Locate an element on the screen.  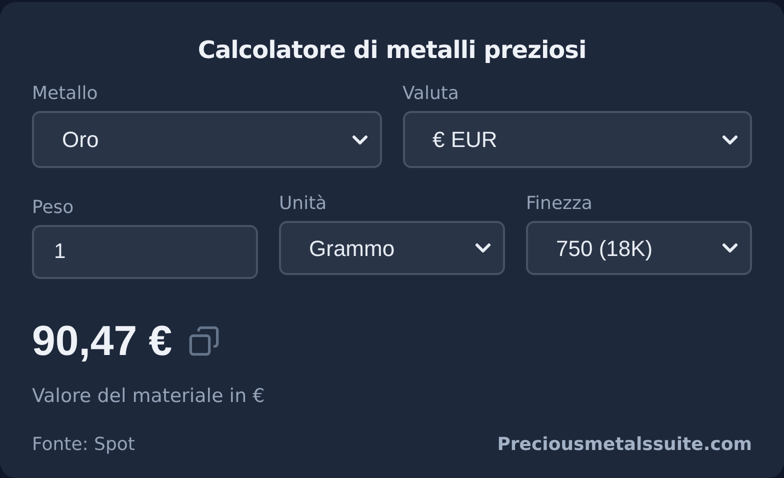
dropdown: € EUR is located at coordinates (577, 139).